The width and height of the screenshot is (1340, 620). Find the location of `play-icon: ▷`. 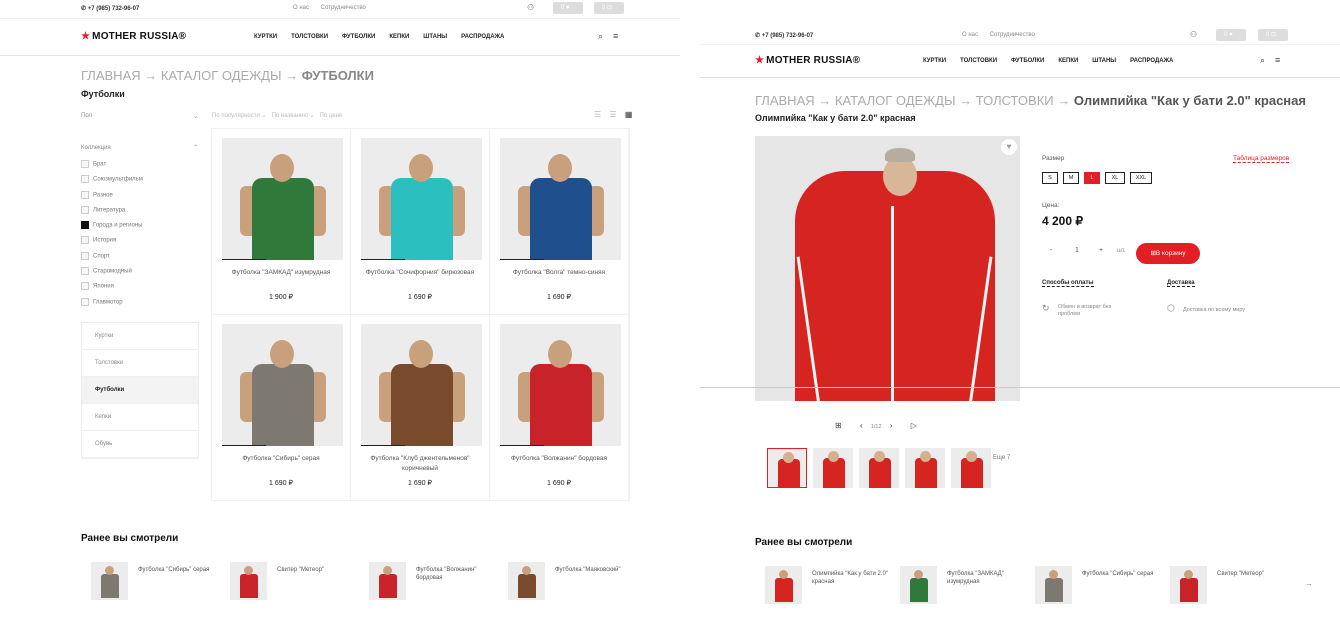

play-icon: ▷ is located at coordinates (914, 425).